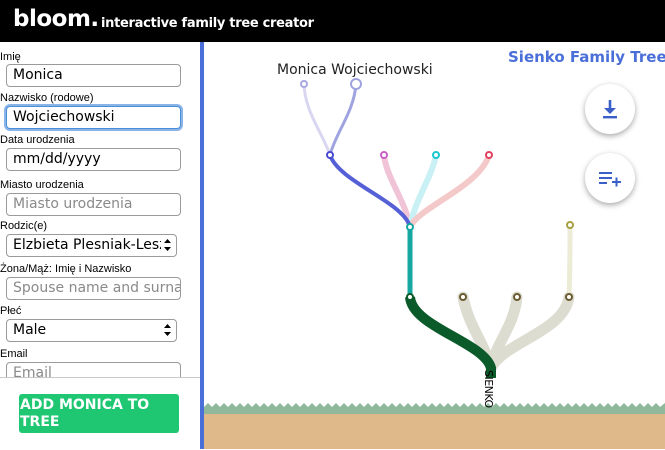  What do you see at coordinates (10, 57) in the screenshot?
I see `first-name-label: Imię` at bounding box center [10, 57].